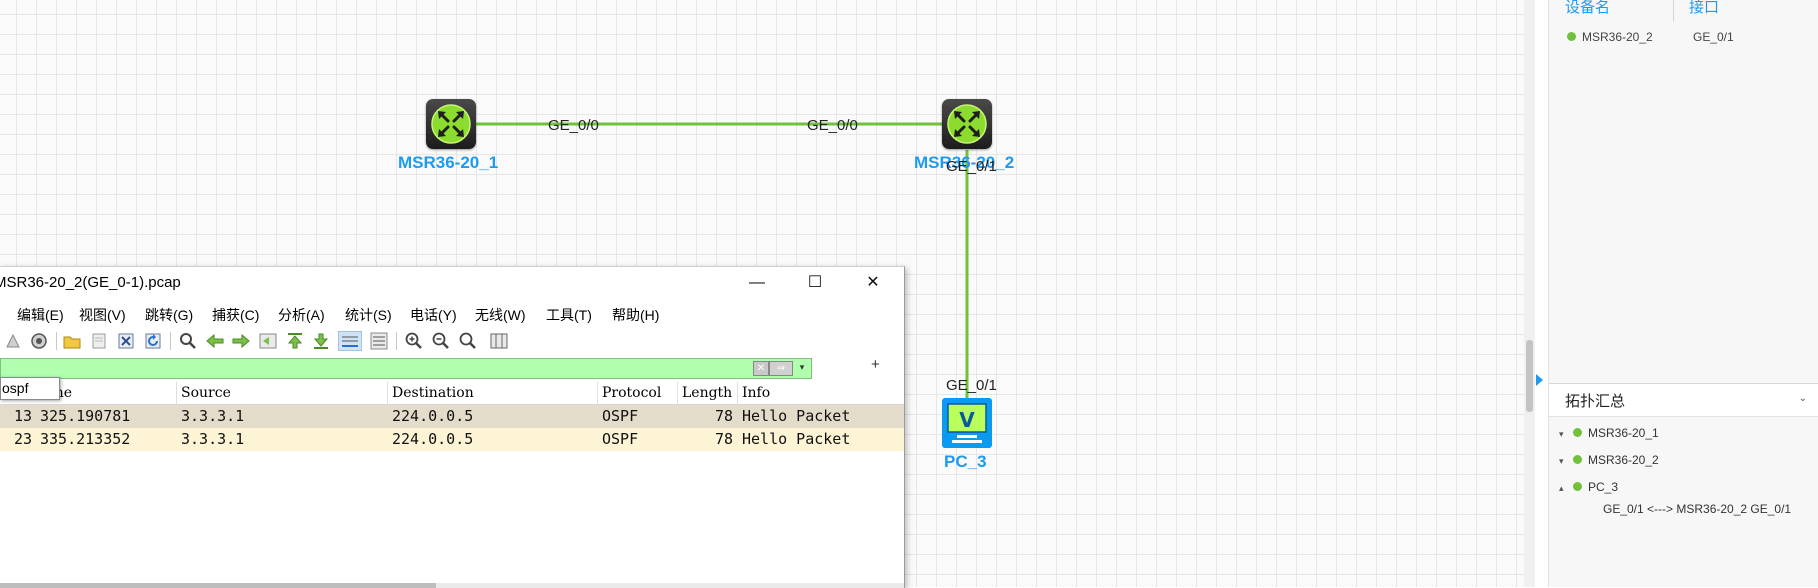 Image resolution: width=1818 pixels, height=588 pixels. Describe the element at coordinates (1529, 293) in the screenshot. I see `canvas-vertical-scrollbar` at that location.